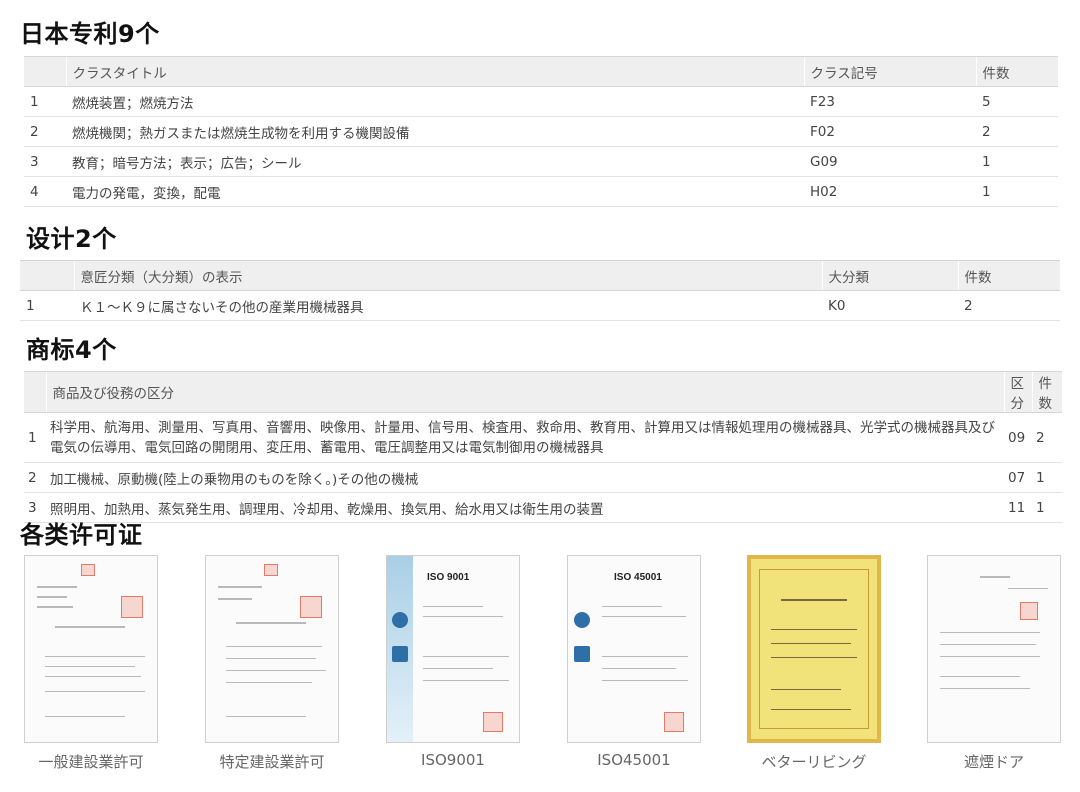 Image resolution: width=1080 pixels, height=792 pixels. What do you see at coordinates (890, 131) in the screenshot?
I see `class-code: F02` at bounding box center [890, 131].